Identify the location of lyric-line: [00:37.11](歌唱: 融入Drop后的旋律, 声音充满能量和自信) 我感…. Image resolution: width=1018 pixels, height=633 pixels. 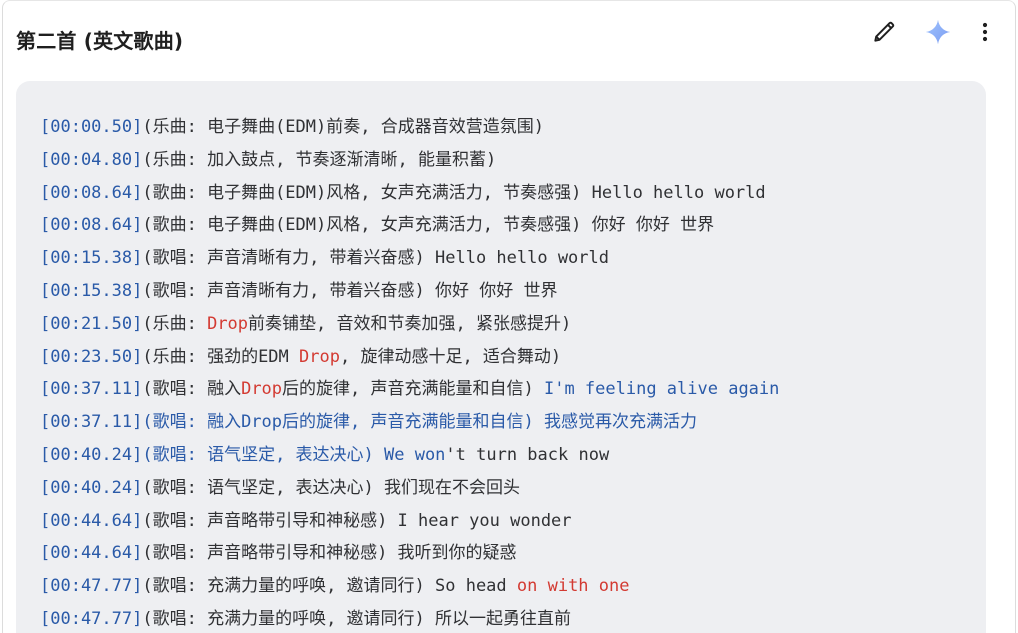
(513, 422).